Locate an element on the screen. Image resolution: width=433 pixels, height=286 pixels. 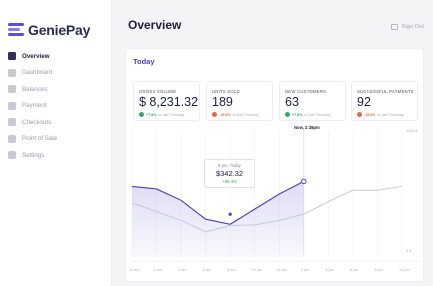
now-label: Now, 2:38pm is located at coordinates (307, 127).